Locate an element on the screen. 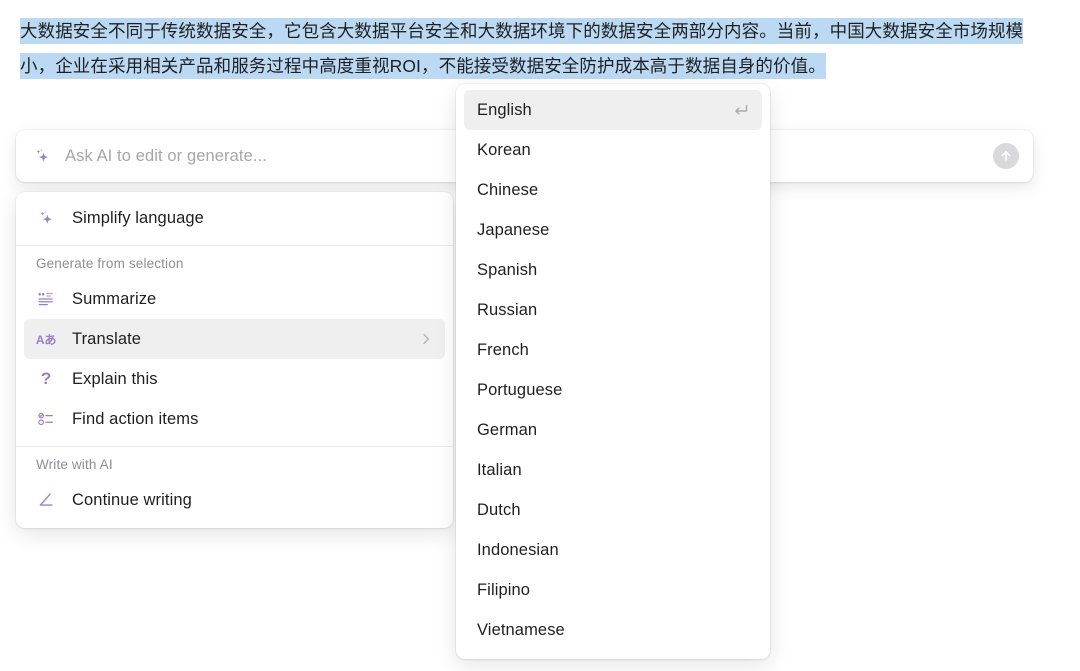 The image size is (1080, 671). language-option-german: German is located at coordinates (613, 430).